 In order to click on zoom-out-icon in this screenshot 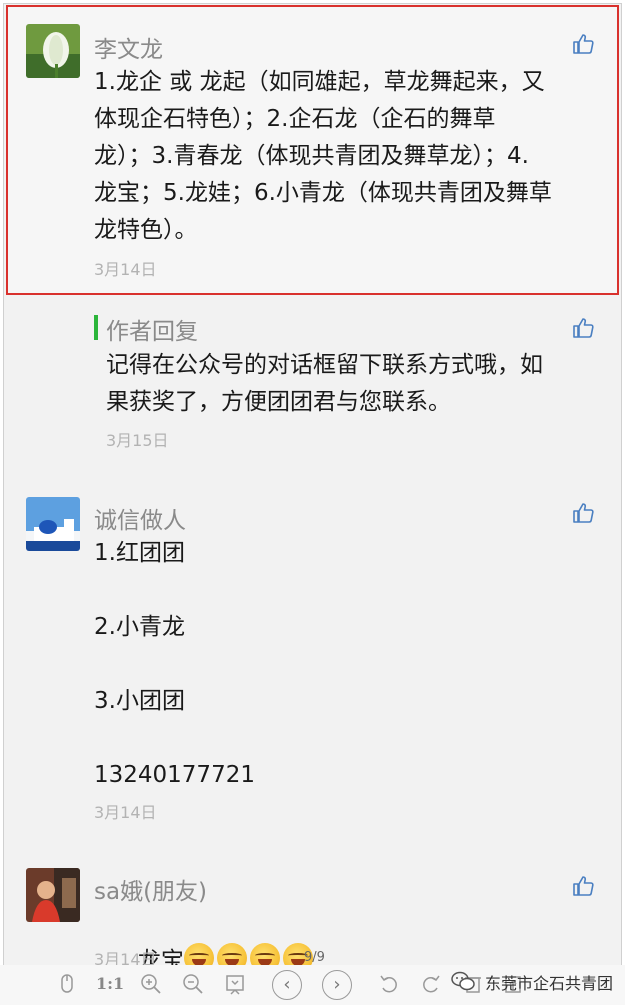, I will do `click(193, 984)`.